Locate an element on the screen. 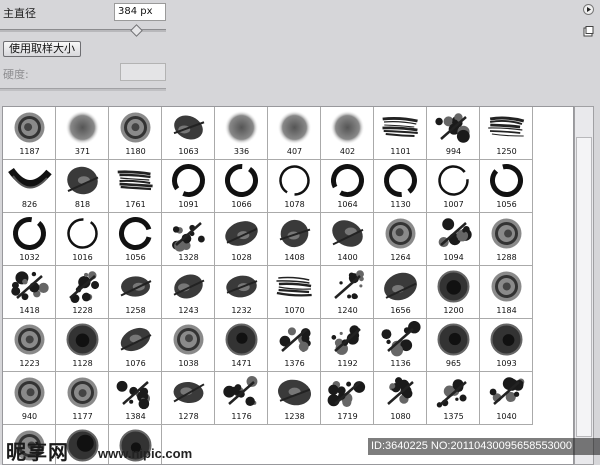 This screenshot has width=600, height=465. brush-preset: 1063 is located at coordinates (188, 133).